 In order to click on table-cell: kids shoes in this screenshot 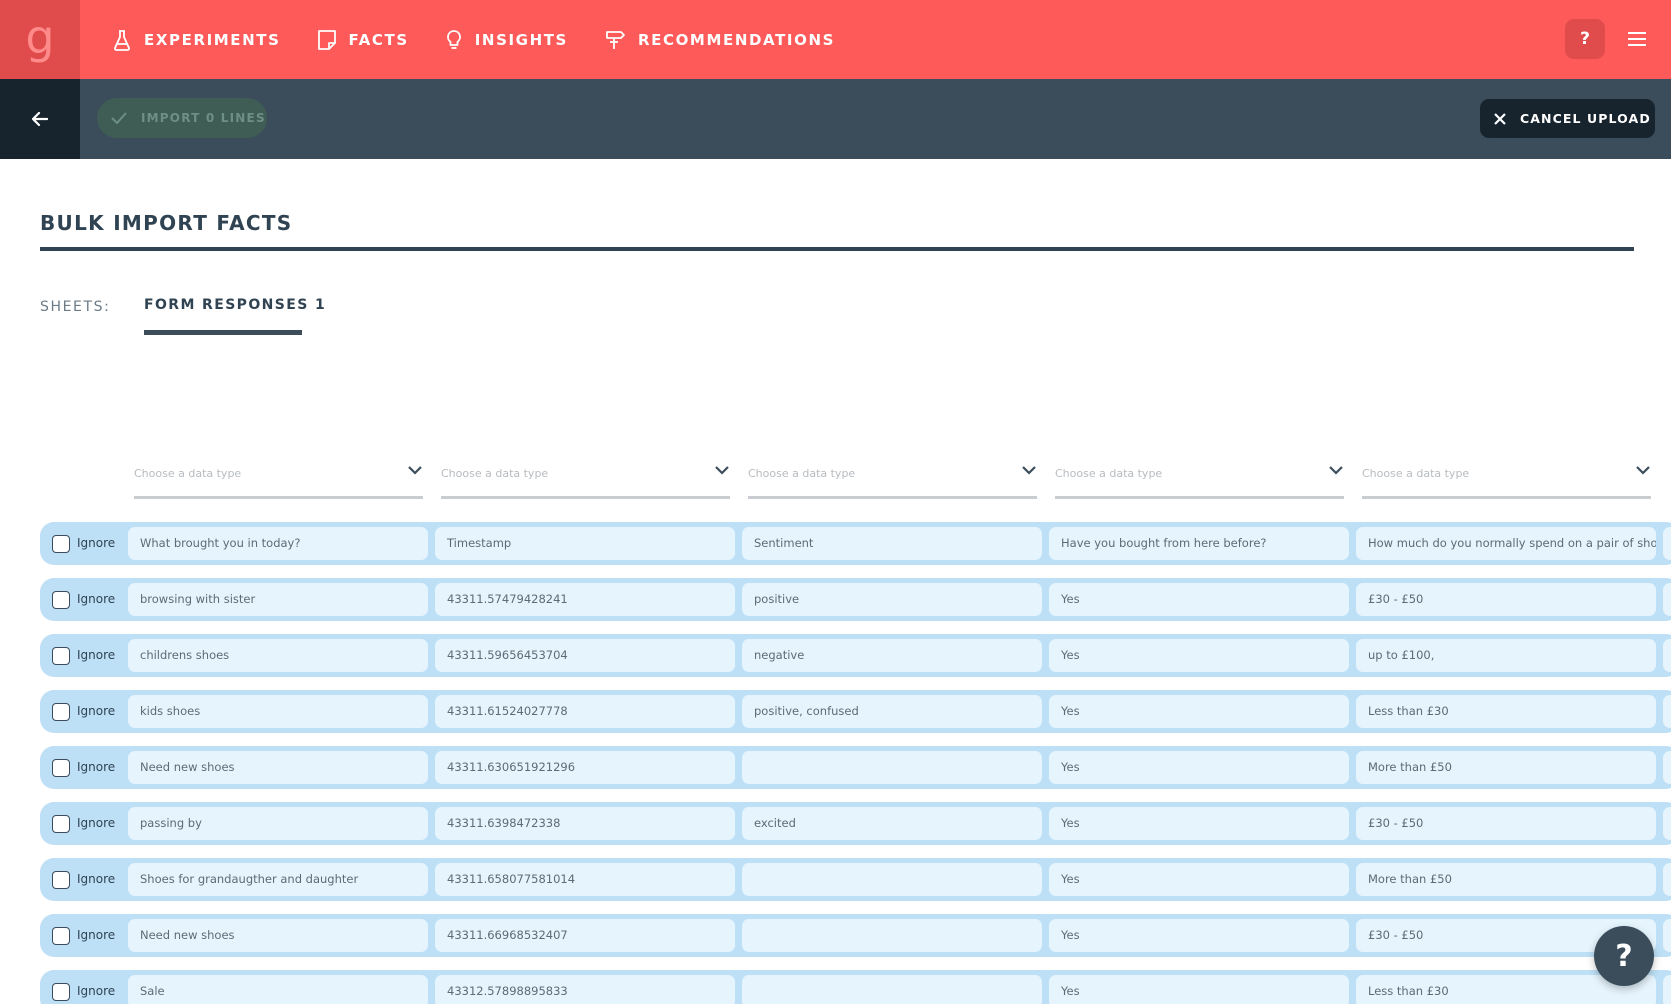, I will do `click(278, 711)`.